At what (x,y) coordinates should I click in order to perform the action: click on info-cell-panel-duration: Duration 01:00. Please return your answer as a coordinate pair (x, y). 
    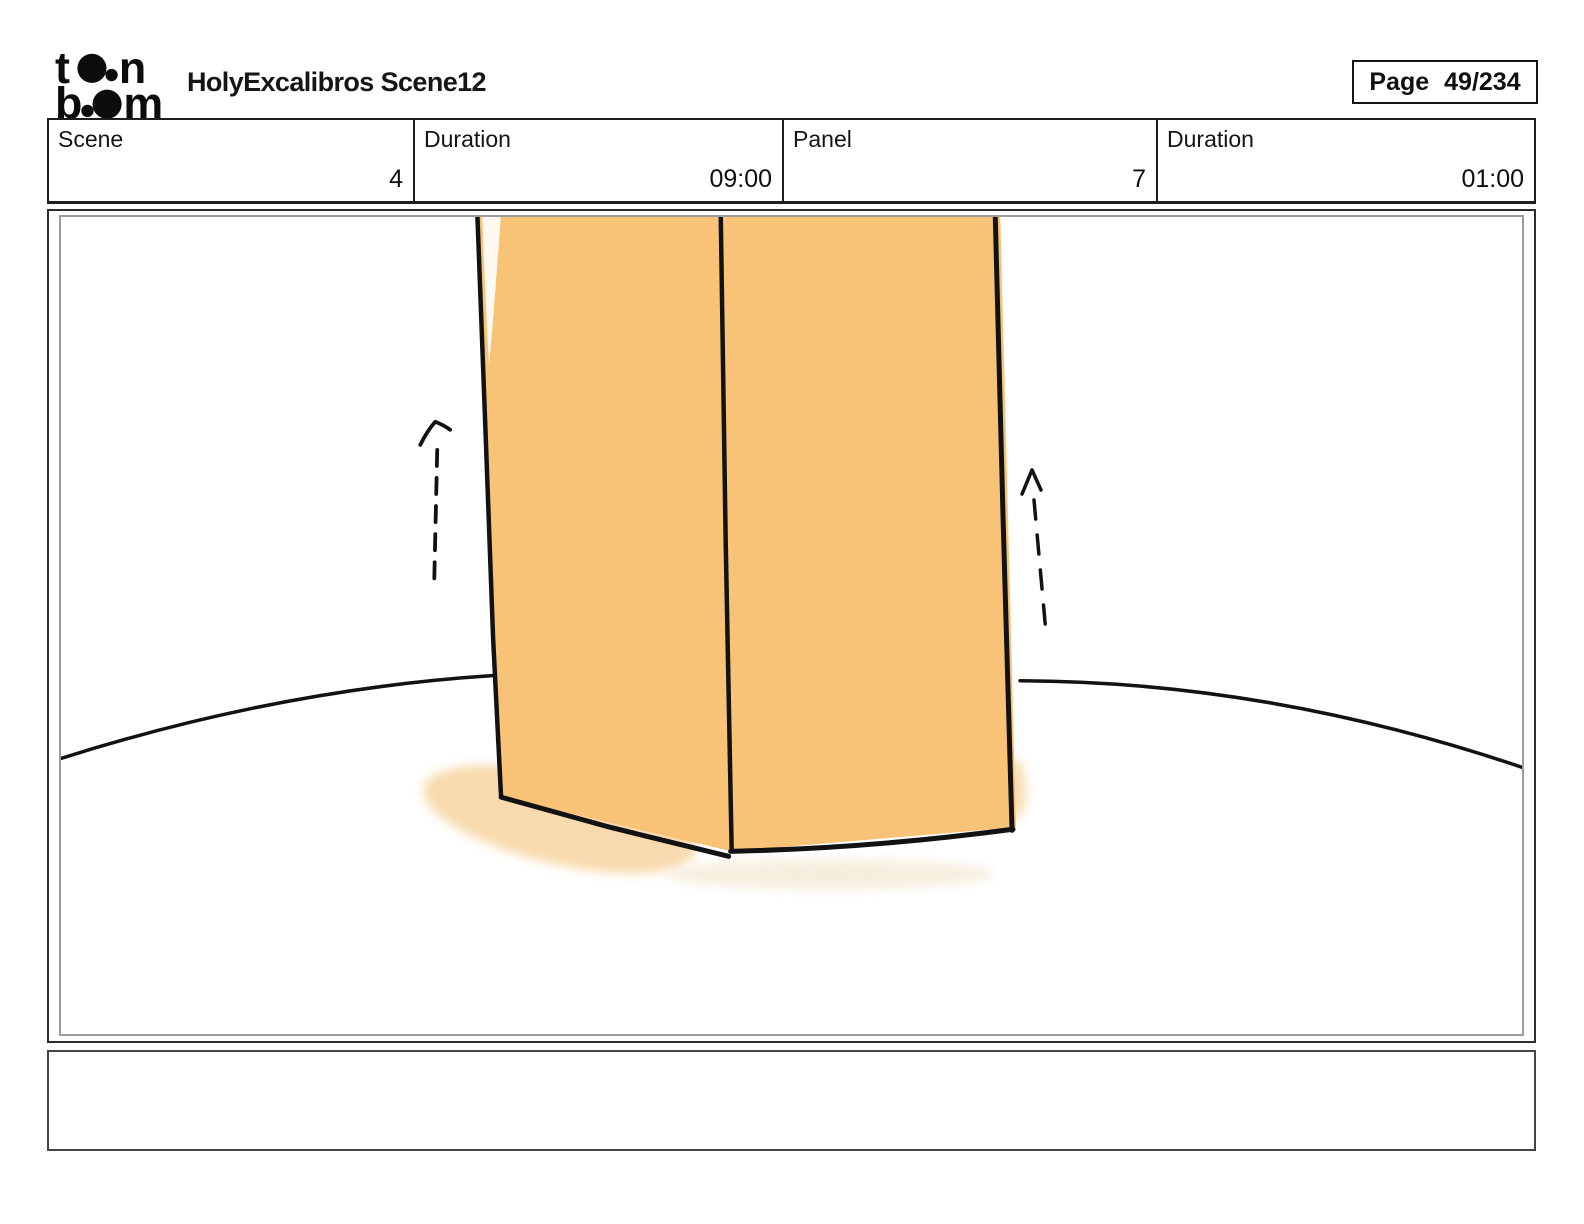
    Looking at the image, I should click on (1345, 160).